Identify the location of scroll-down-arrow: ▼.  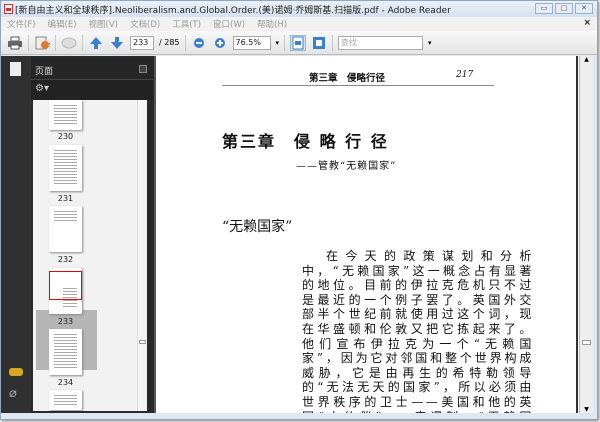
(586, 409).